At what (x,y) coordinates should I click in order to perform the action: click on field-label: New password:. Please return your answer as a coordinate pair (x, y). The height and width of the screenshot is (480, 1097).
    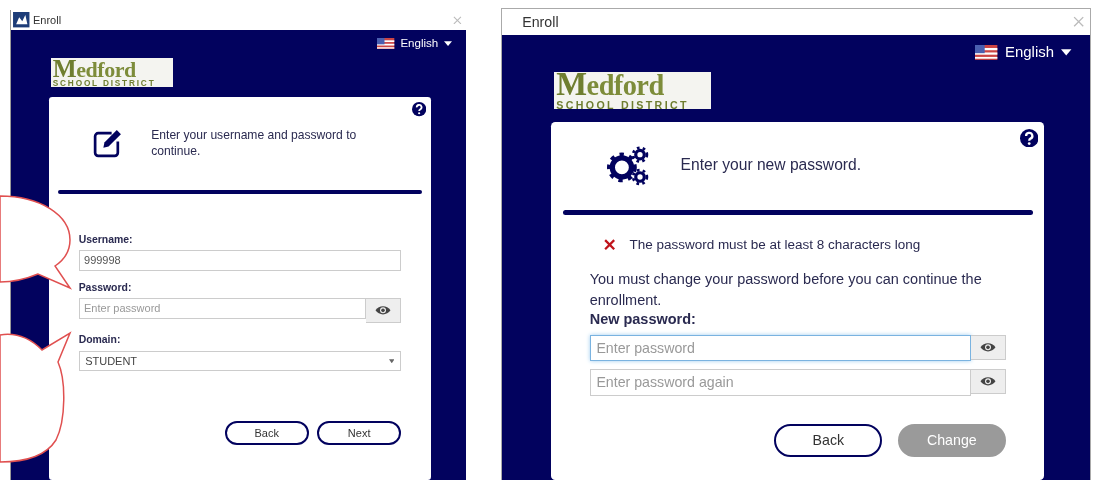
    Looking at the image, I should click on (643, 319).